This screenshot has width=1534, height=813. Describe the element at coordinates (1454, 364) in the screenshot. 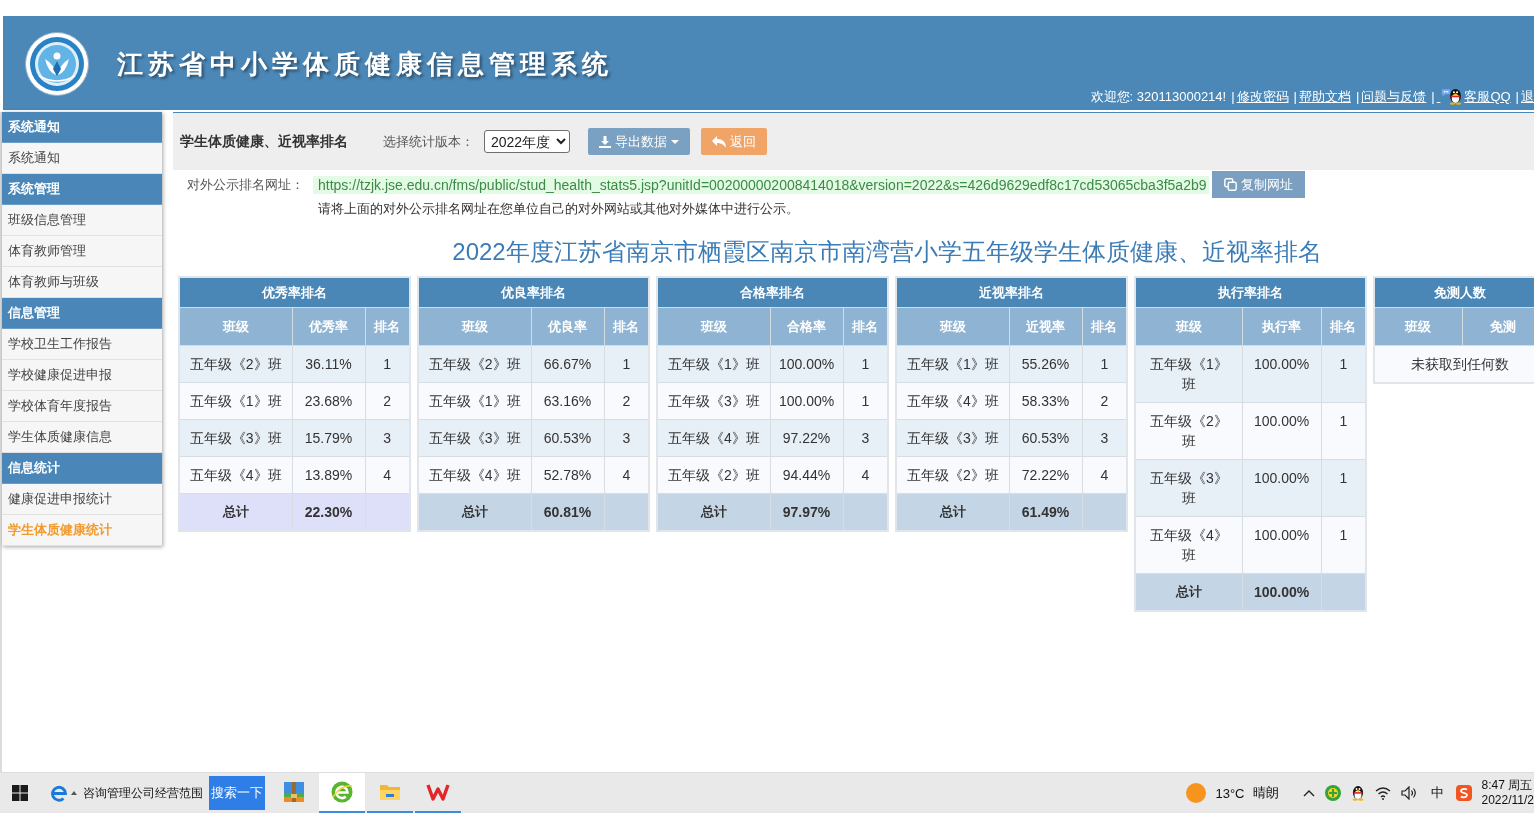

I see `empty-message: 未获取到任何数` at that location.